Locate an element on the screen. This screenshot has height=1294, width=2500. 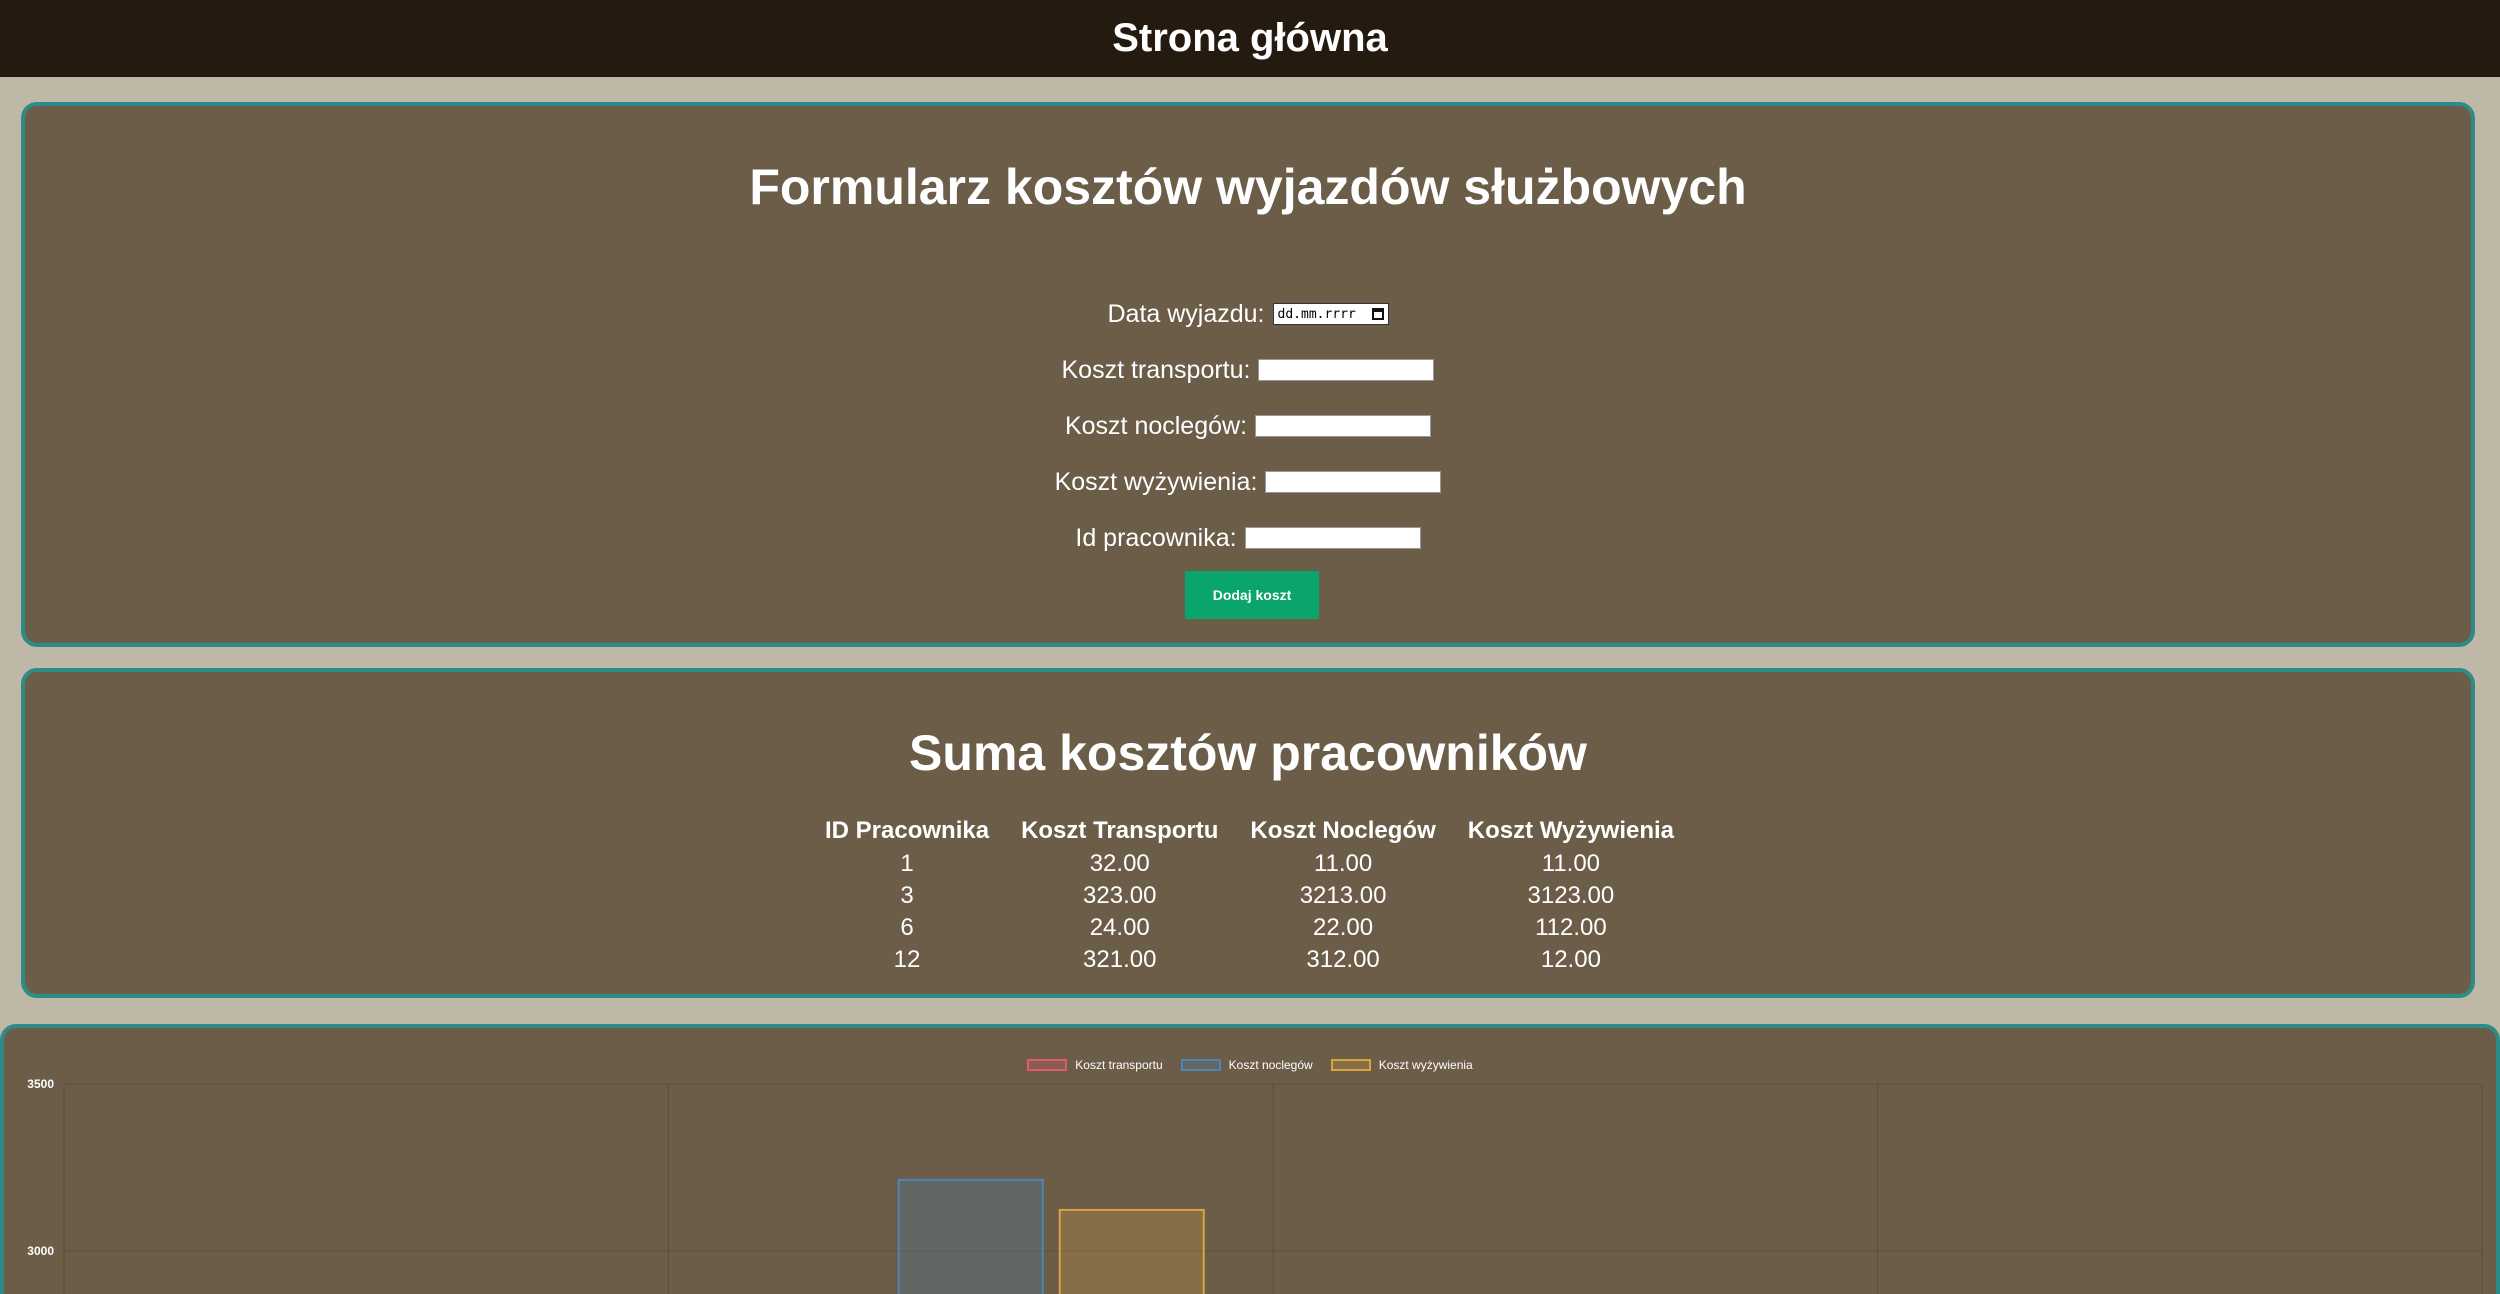
table-cell: 24.00 is located at coordinates (1119, 927).